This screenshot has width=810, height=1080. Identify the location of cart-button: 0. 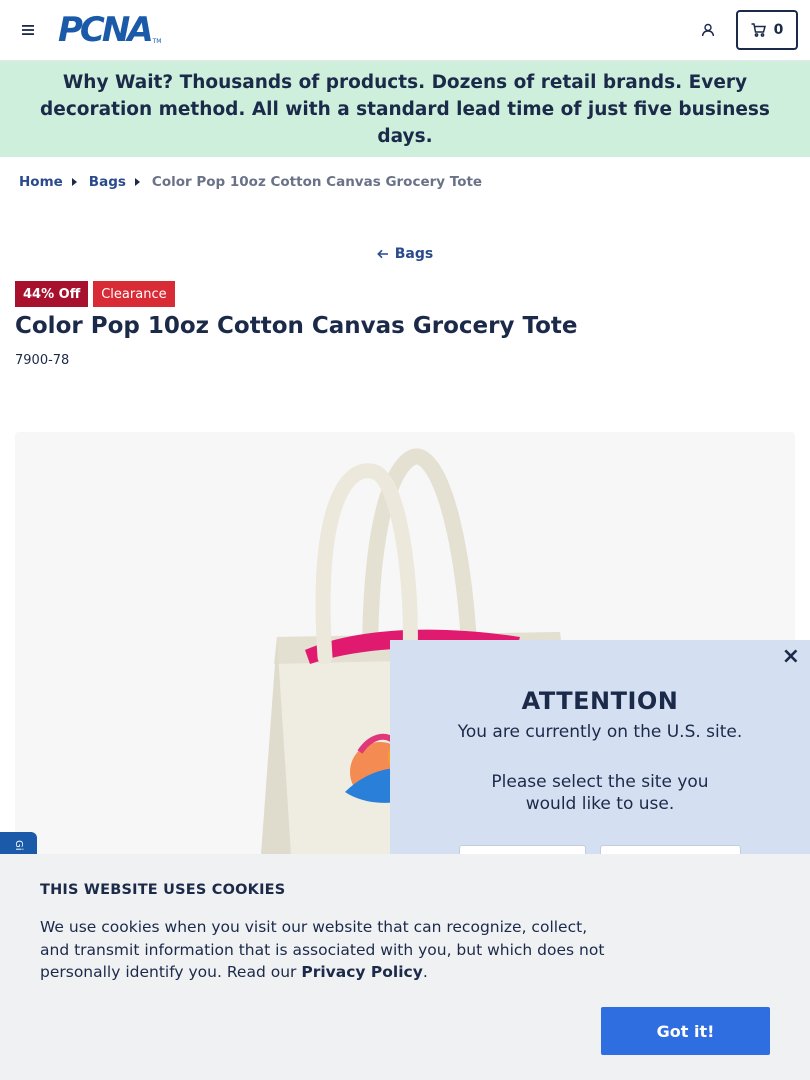
(767, 30).